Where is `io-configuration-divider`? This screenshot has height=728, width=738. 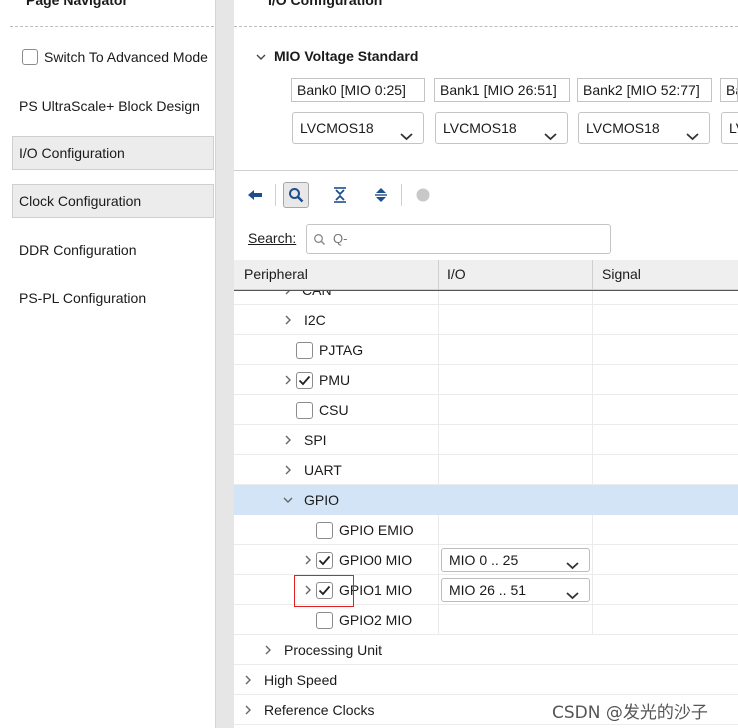
io-configuration-divider is located at coordinates (486, 26).